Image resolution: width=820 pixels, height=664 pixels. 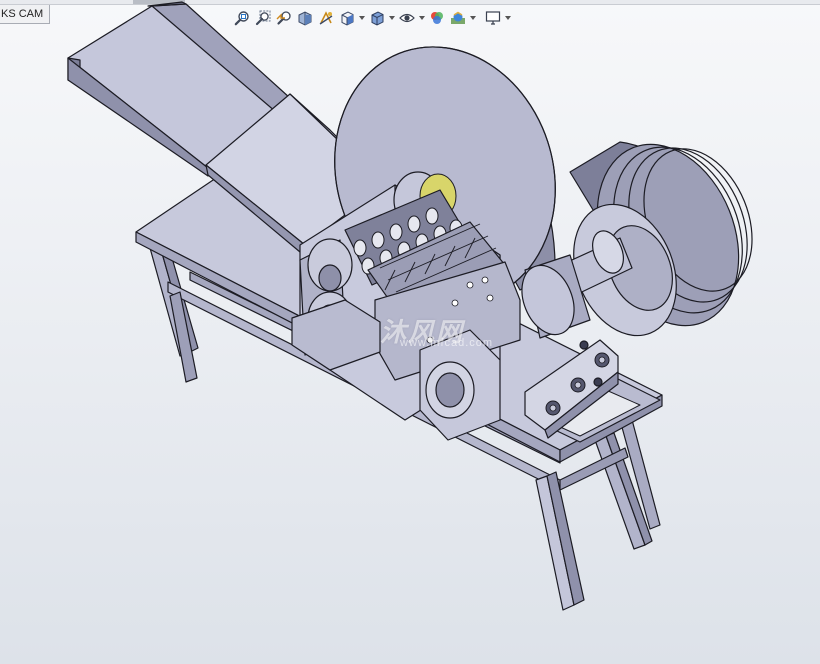 What do you see at coordinates (447, 343) in the screenshot?
I see `watermark-url: www.mfcad.com` at bounding box center [447, 343].